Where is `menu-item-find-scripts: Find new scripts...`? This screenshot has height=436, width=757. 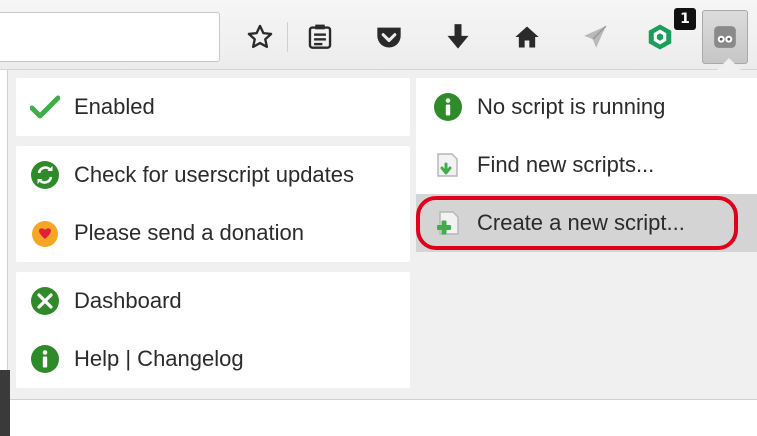 menu-item-find-scripts: Find new scripts... is located at coordinates (586, 165).